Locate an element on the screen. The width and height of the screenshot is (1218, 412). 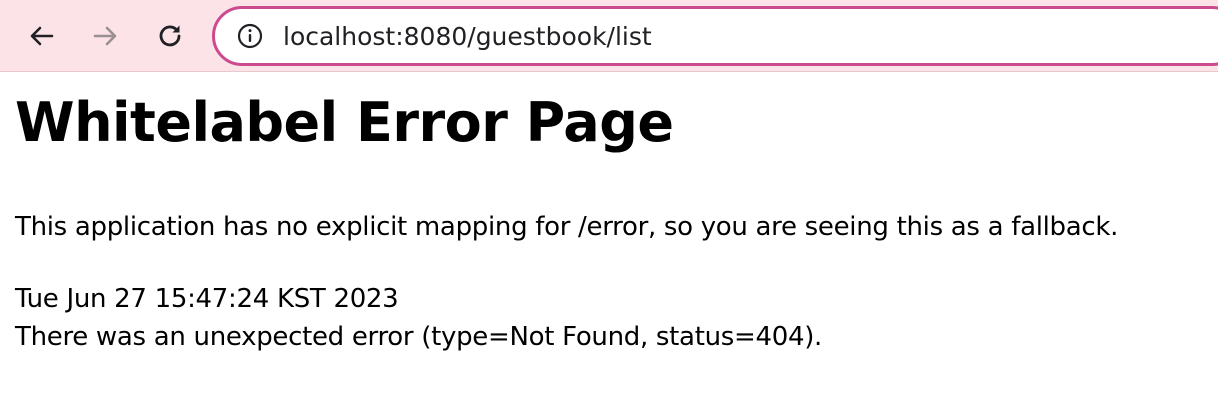
reload-icon is located at coordinates (170, 36).